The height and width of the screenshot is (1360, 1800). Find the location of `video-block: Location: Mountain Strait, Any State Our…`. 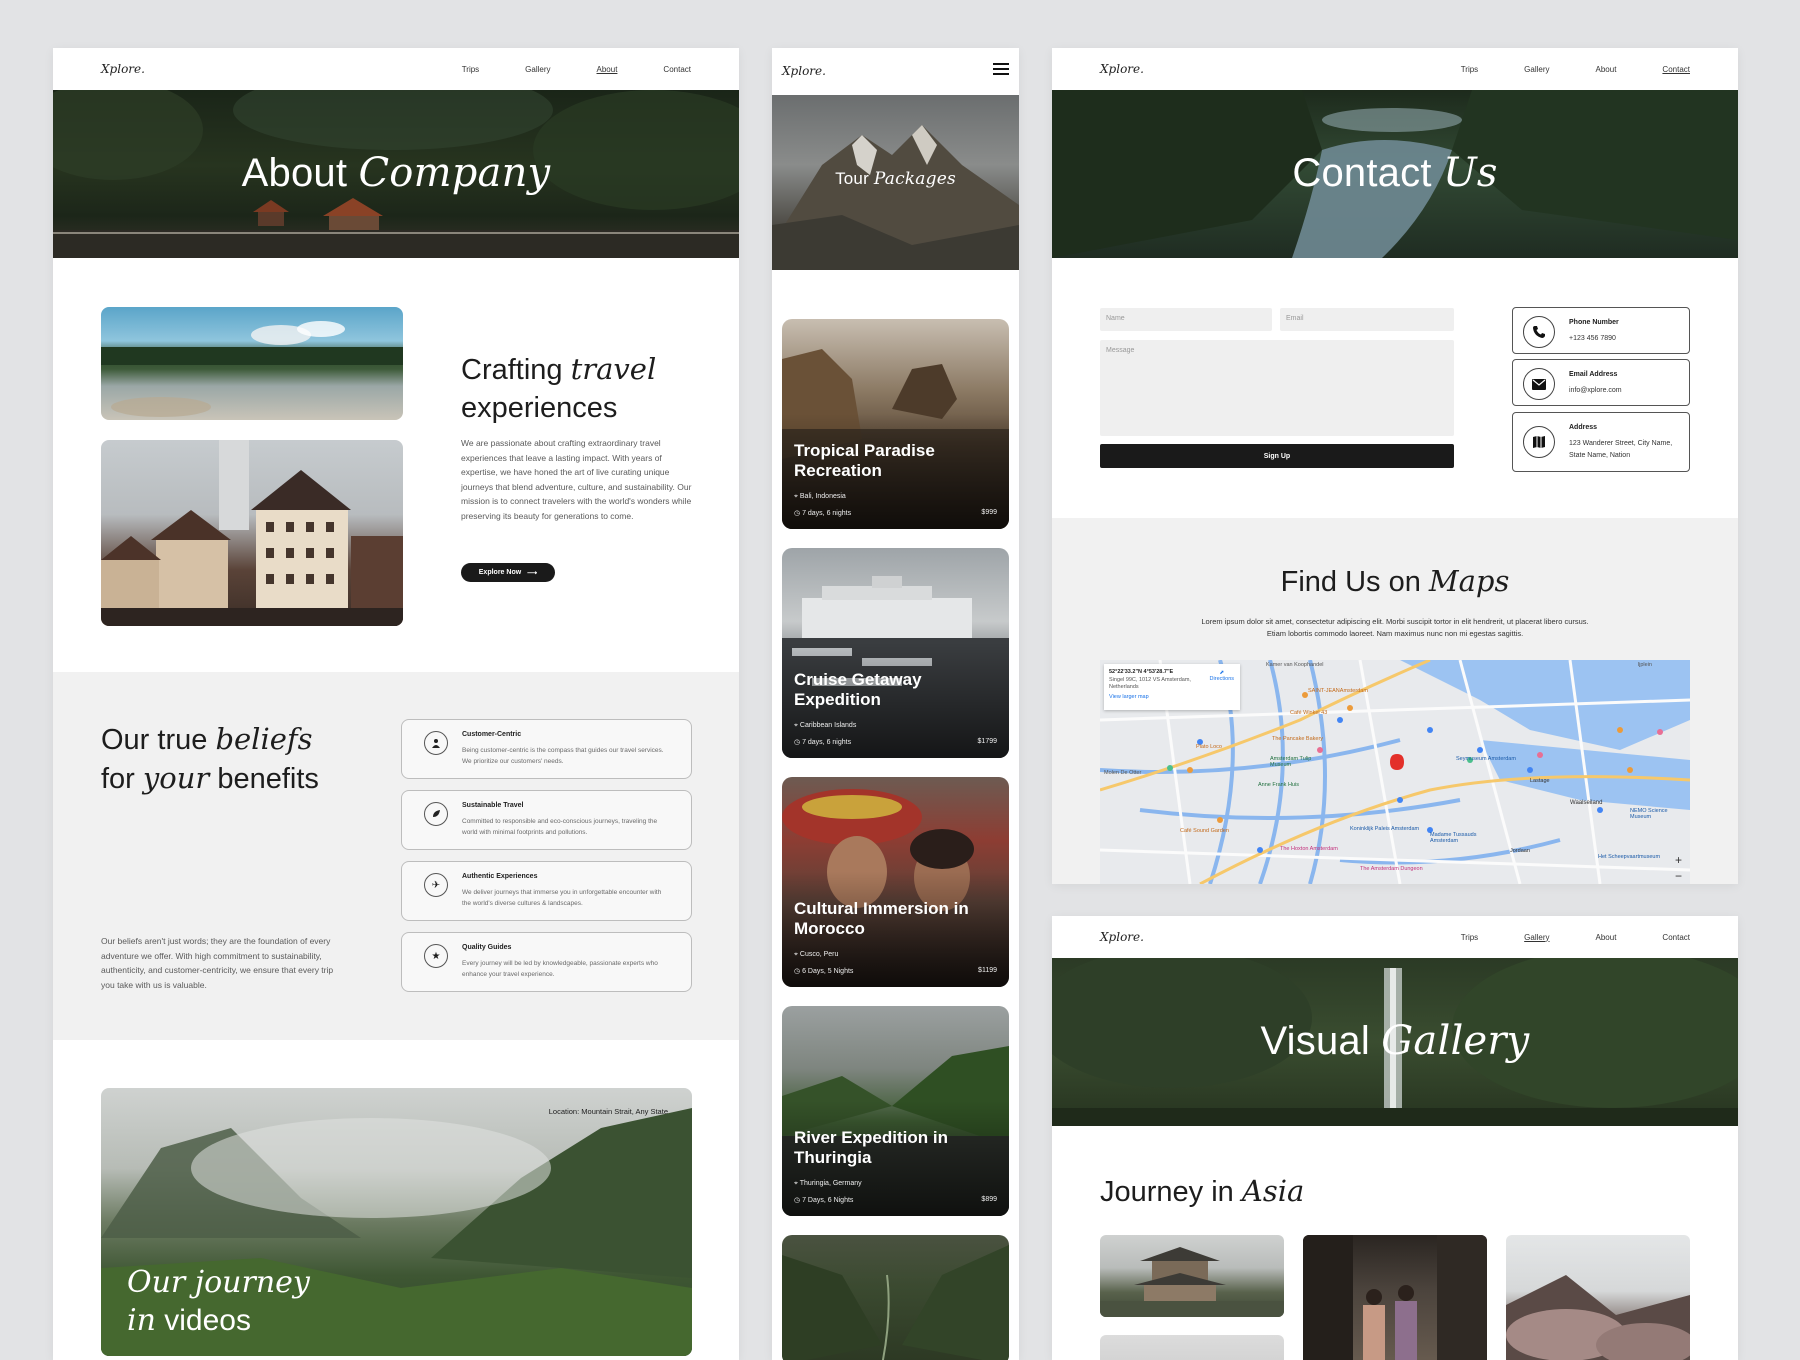

video-block: Location: Mountain Strait, Any State Our… is located at coordinates (396, 1222).